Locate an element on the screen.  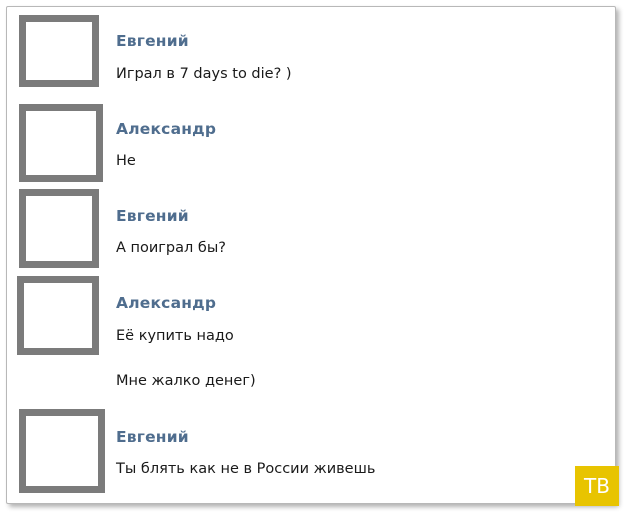
message-text: Не is located at coordinates (126, 161).